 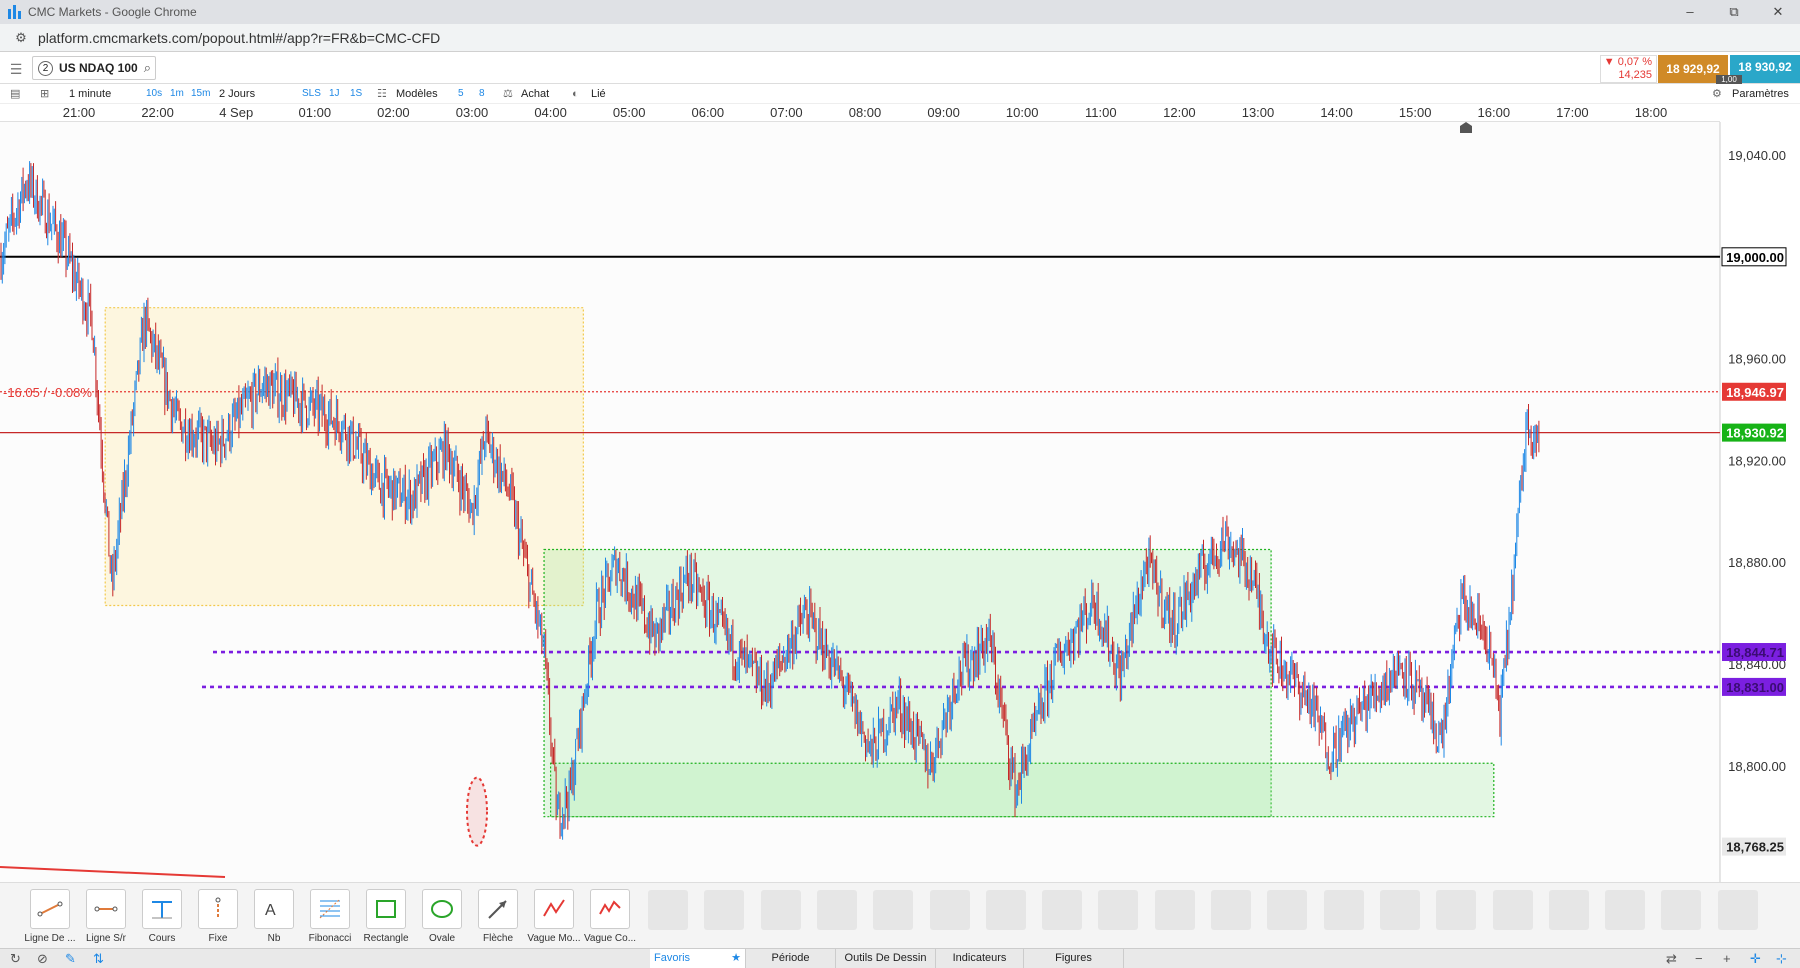 What do you see at coordinates (497, 938) in the screenshot?
I see `tool-label: Flèche` at bounding box center [497, 938].